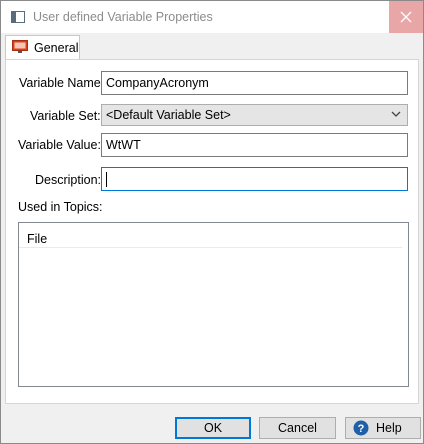  I want to click on variable-set-value: <Default Variable Set>, so click(168, 115).